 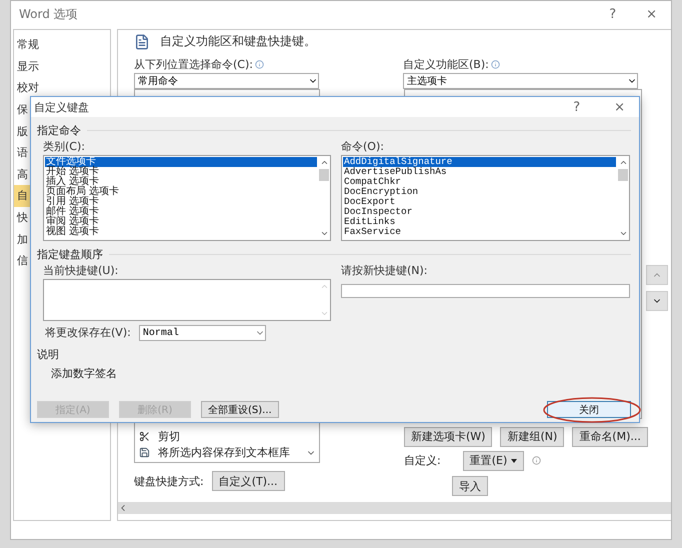 I want to click on field-label: 从下列位置选择命令(C):, so click(x=193, y=64).